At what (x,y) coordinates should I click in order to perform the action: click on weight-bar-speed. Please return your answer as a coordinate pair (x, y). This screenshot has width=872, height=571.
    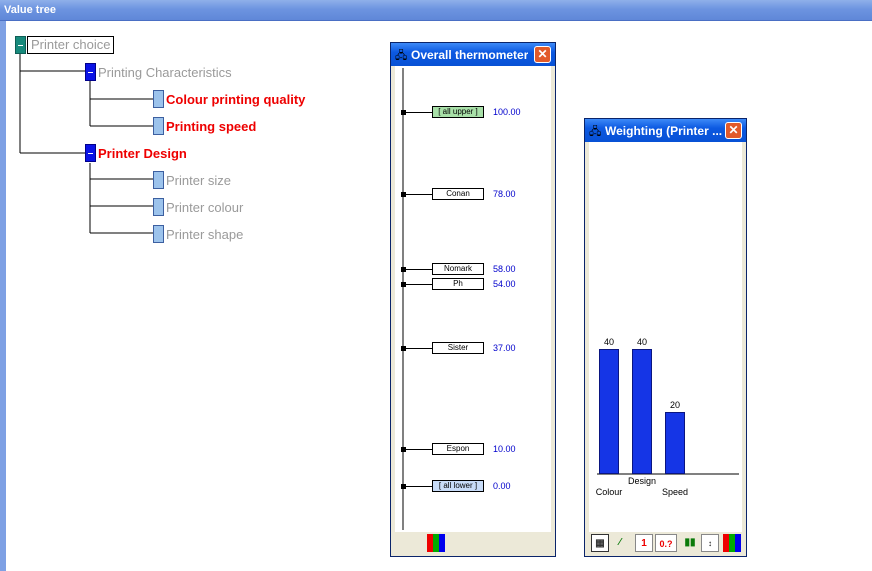
    Looking at the image, I should click on (675, 442).